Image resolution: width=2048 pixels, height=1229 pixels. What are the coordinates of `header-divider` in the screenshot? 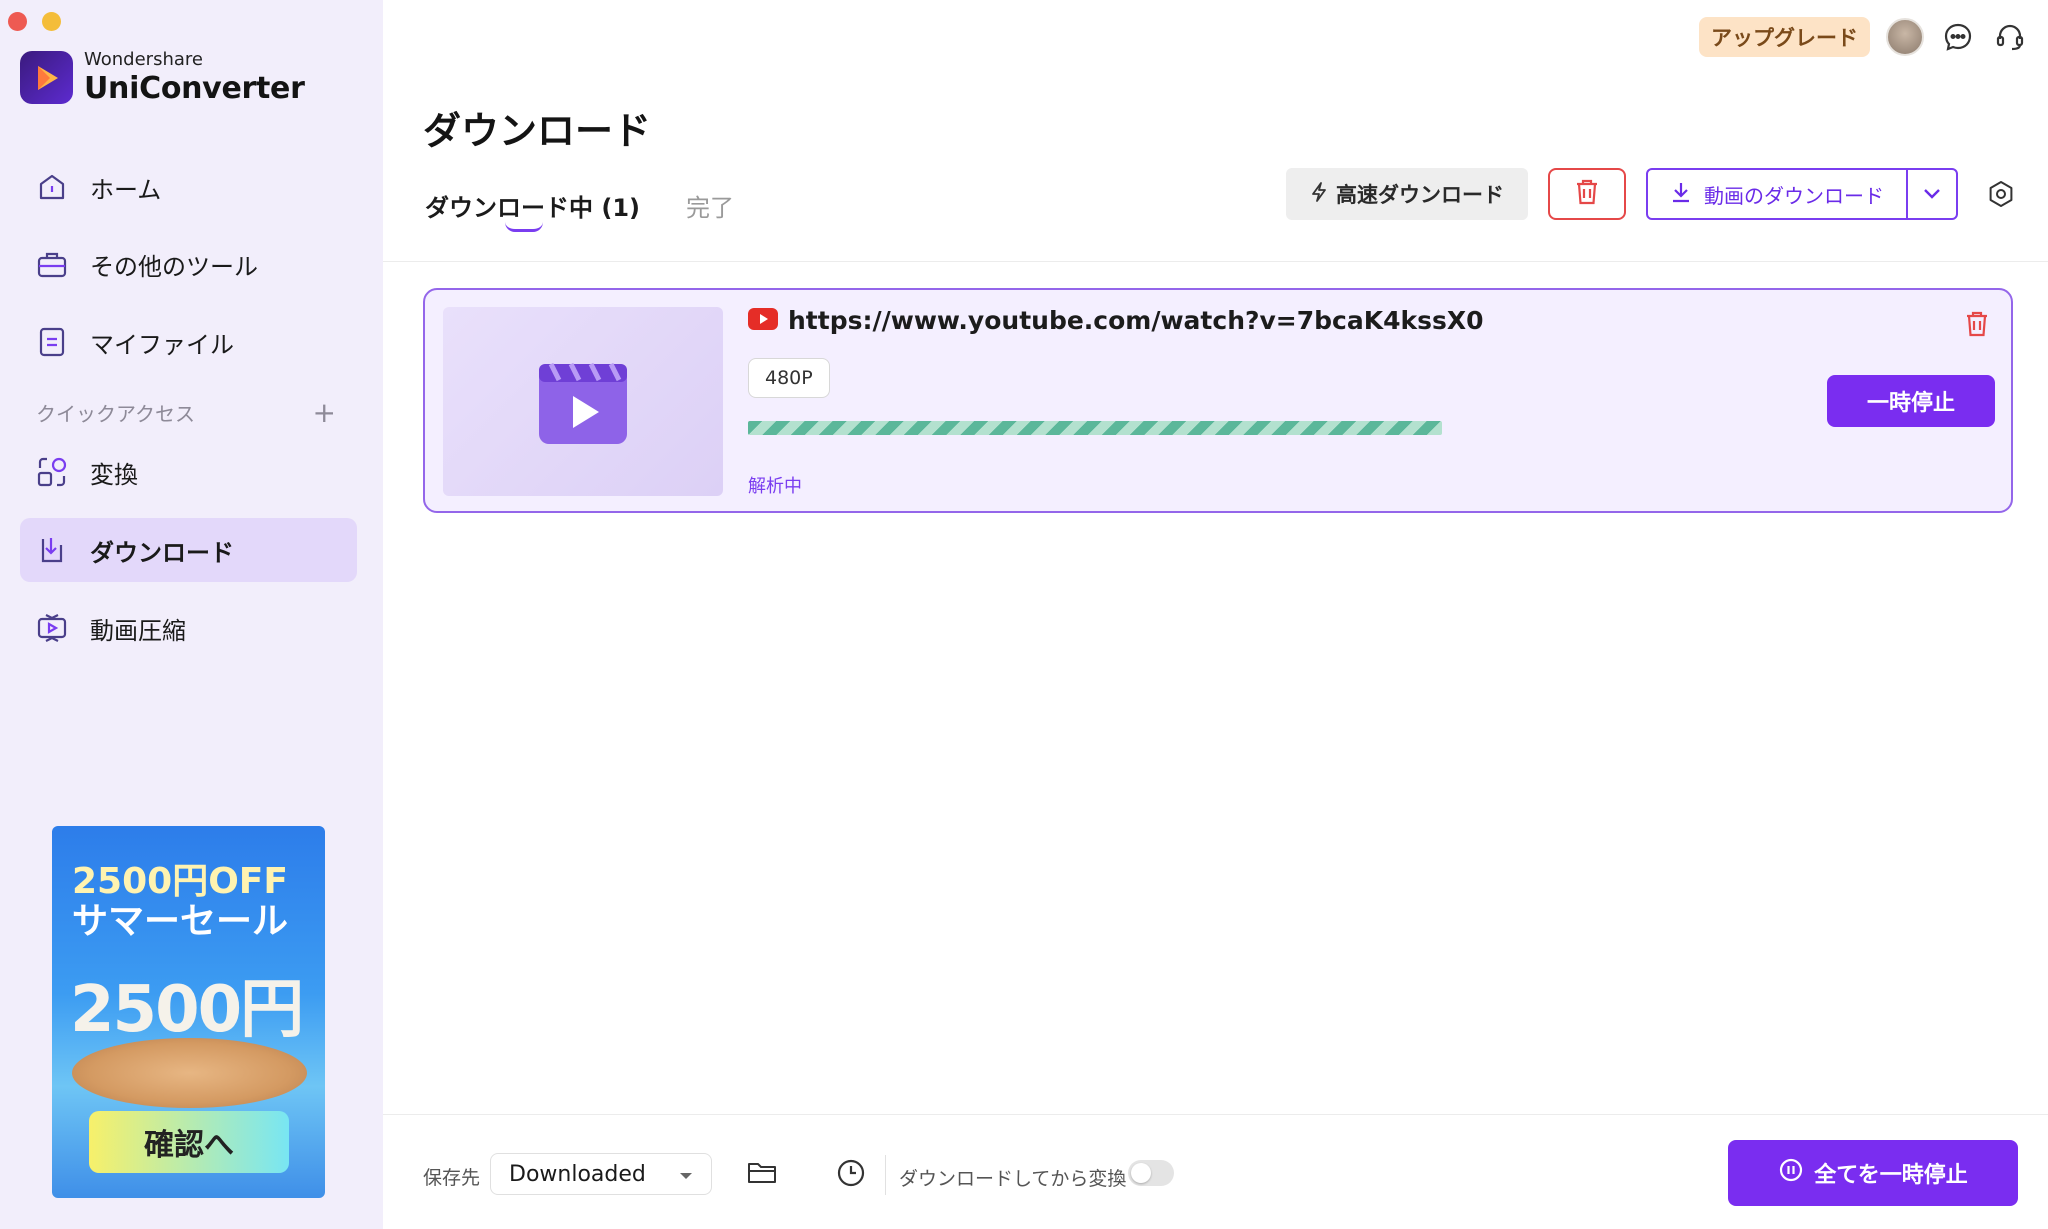 It's located at (1215, 261).